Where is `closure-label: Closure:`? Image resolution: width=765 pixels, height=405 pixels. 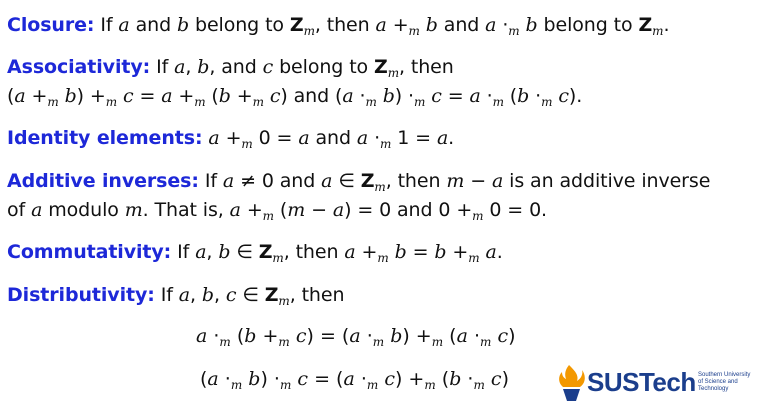 closure-label: Closure: is located at coordinates (51, 25).